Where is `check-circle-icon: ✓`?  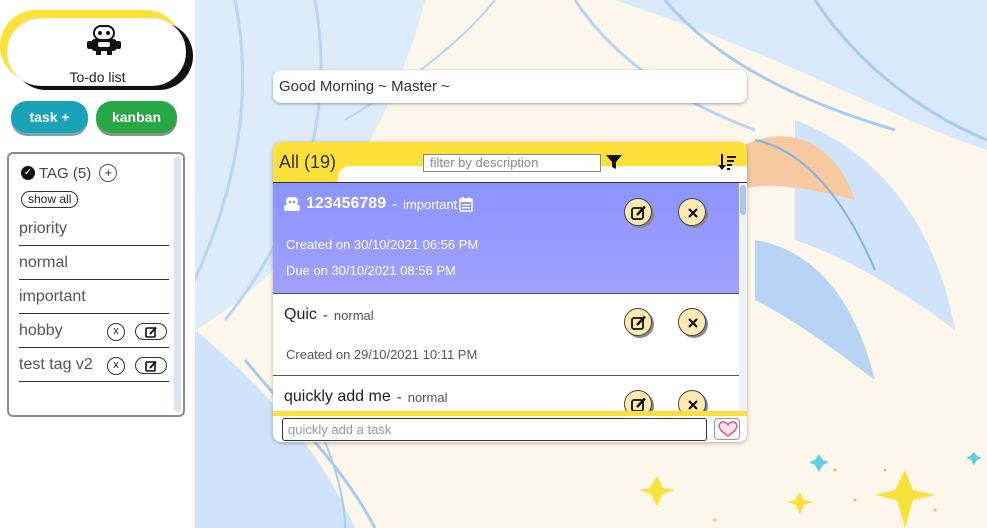 check-circle-icon: ✓ is located at coordinates (28, 173).